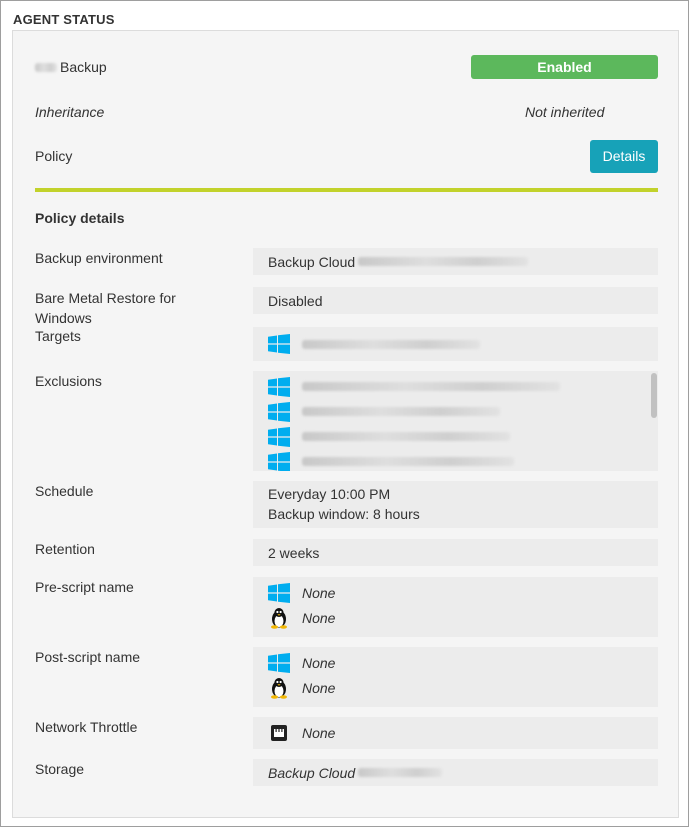  I want to click on network-throttle-value-box: None, so click(455, 733).